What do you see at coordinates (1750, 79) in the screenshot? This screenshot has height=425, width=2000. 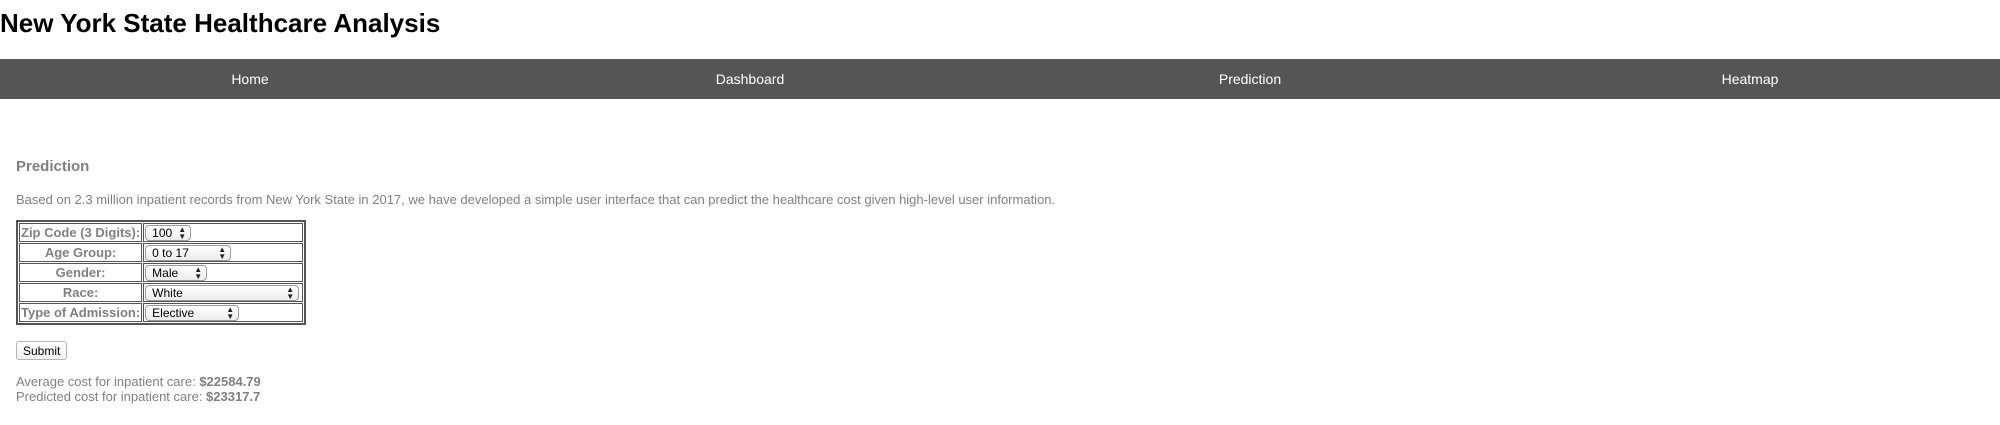 I see `nav-item-heatmap: Heatmap` at bounding box center [1750, 79].